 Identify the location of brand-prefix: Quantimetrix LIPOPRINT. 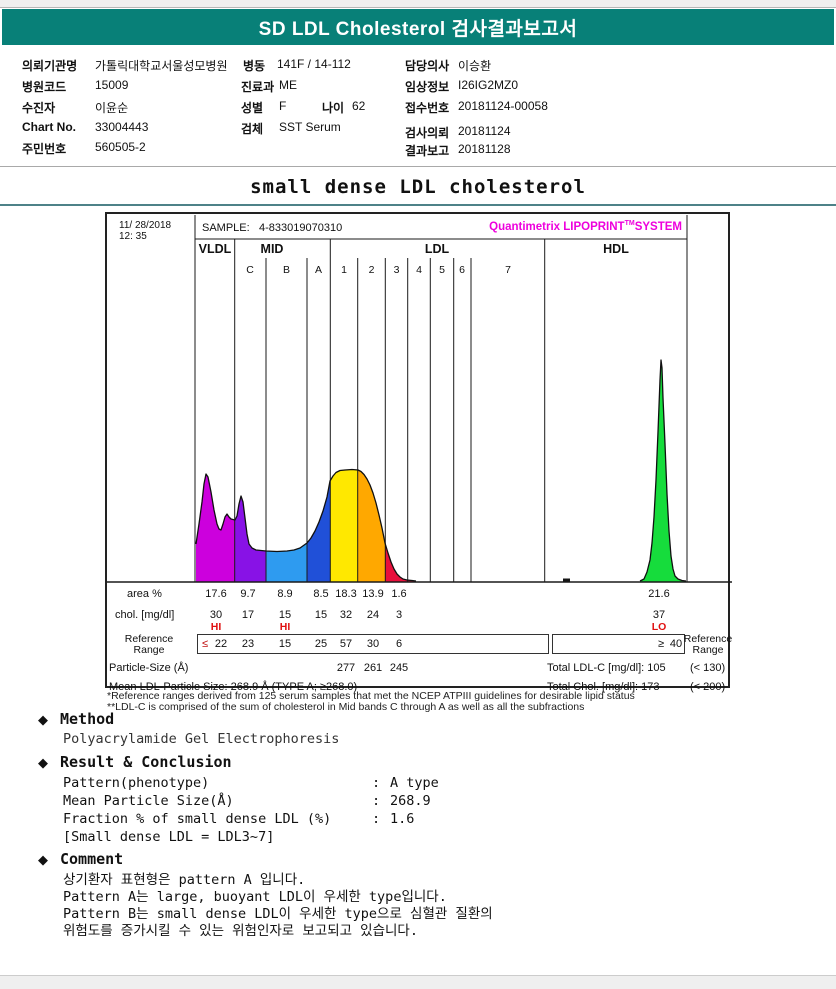
(557, 226).